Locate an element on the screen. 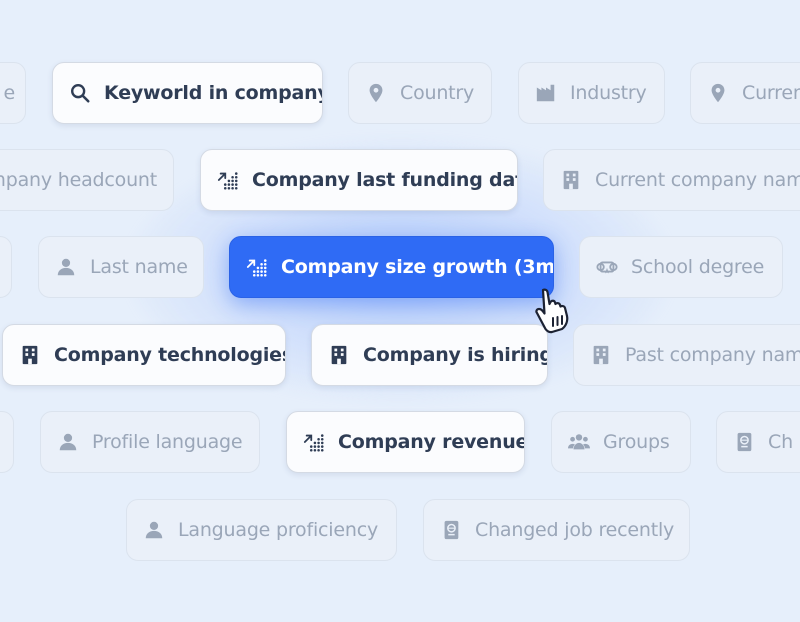 This screenshot has height=622, width=800. factory-icon is located at coordinates (546, 93).